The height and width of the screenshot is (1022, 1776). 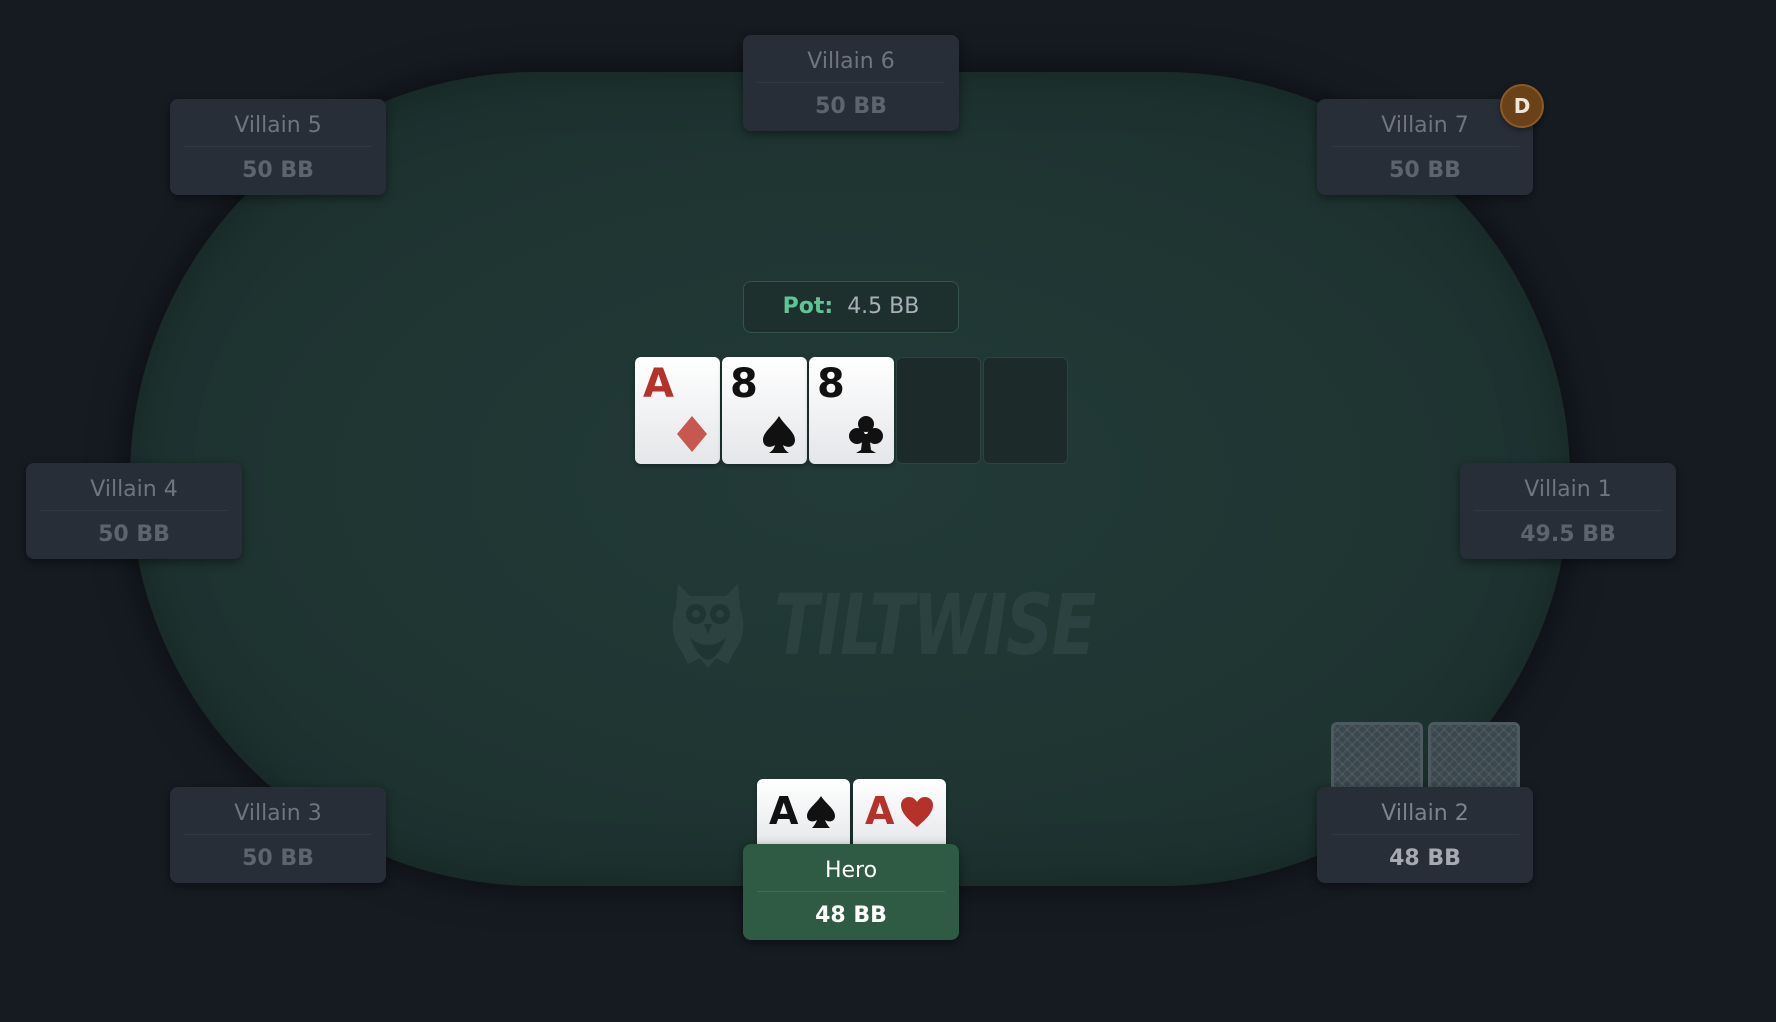 I want to click on dealer-button: D, so click(x=1522, y=106).